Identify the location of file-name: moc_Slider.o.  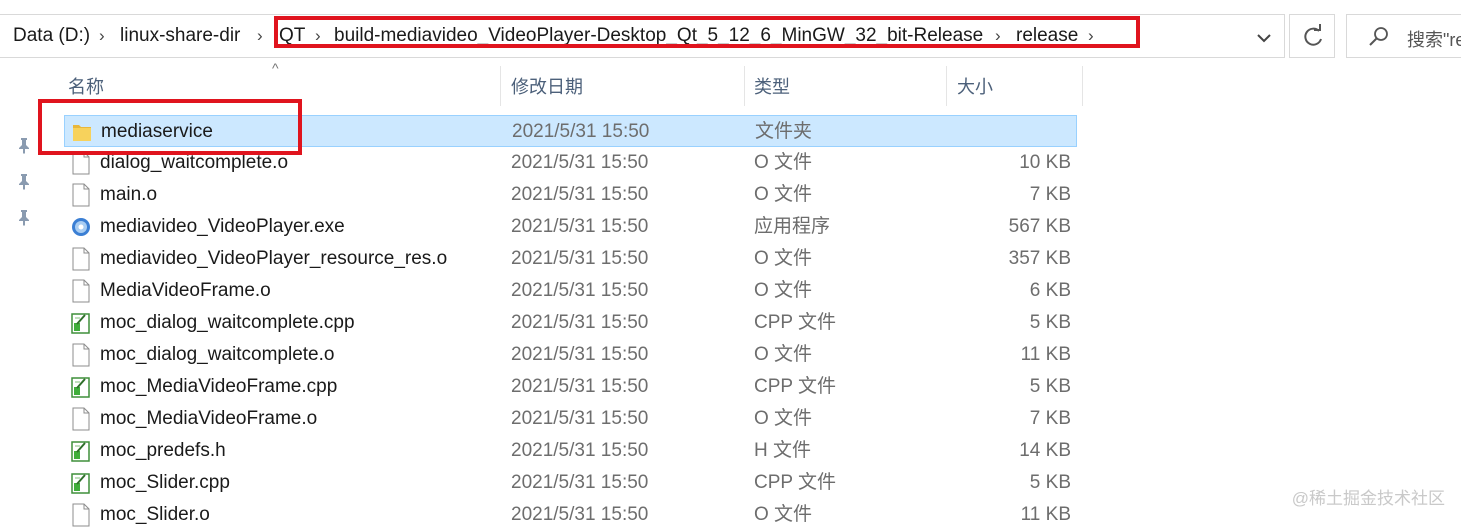
(155, 514).